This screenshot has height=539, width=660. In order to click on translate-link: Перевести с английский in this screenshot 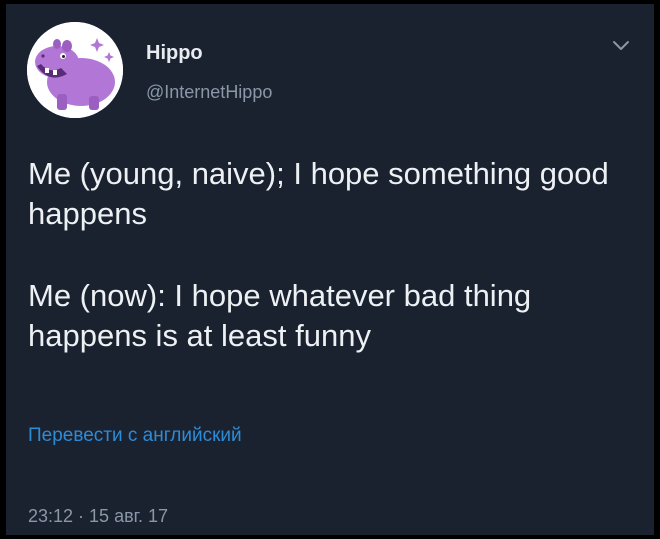, I will do `click(135, 436)`.